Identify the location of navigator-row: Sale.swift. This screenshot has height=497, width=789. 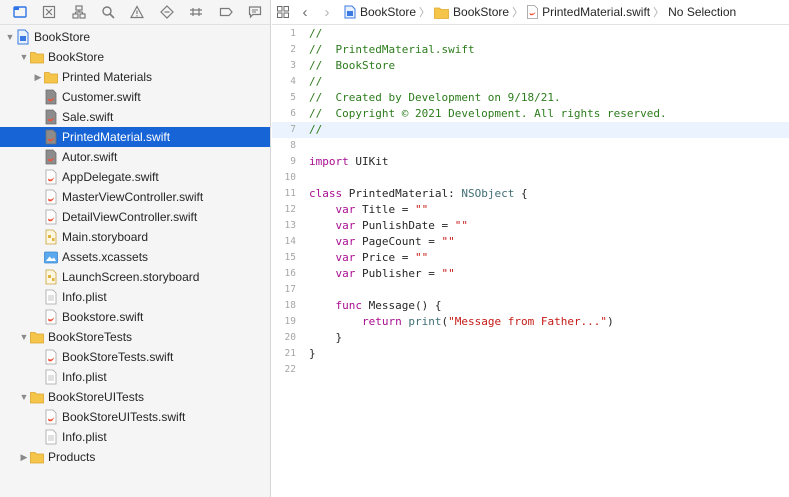
(135, 117).